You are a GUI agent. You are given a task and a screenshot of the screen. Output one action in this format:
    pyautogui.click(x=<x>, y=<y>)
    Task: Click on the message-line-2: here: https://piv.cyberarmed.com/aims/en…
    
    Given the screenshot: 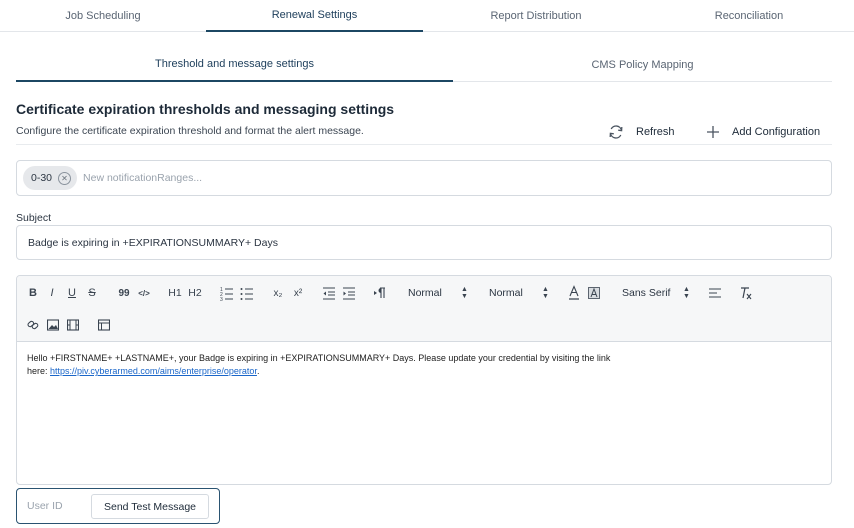 What is the action you would take?
    pyautogui.click(x=422, y=371)
    